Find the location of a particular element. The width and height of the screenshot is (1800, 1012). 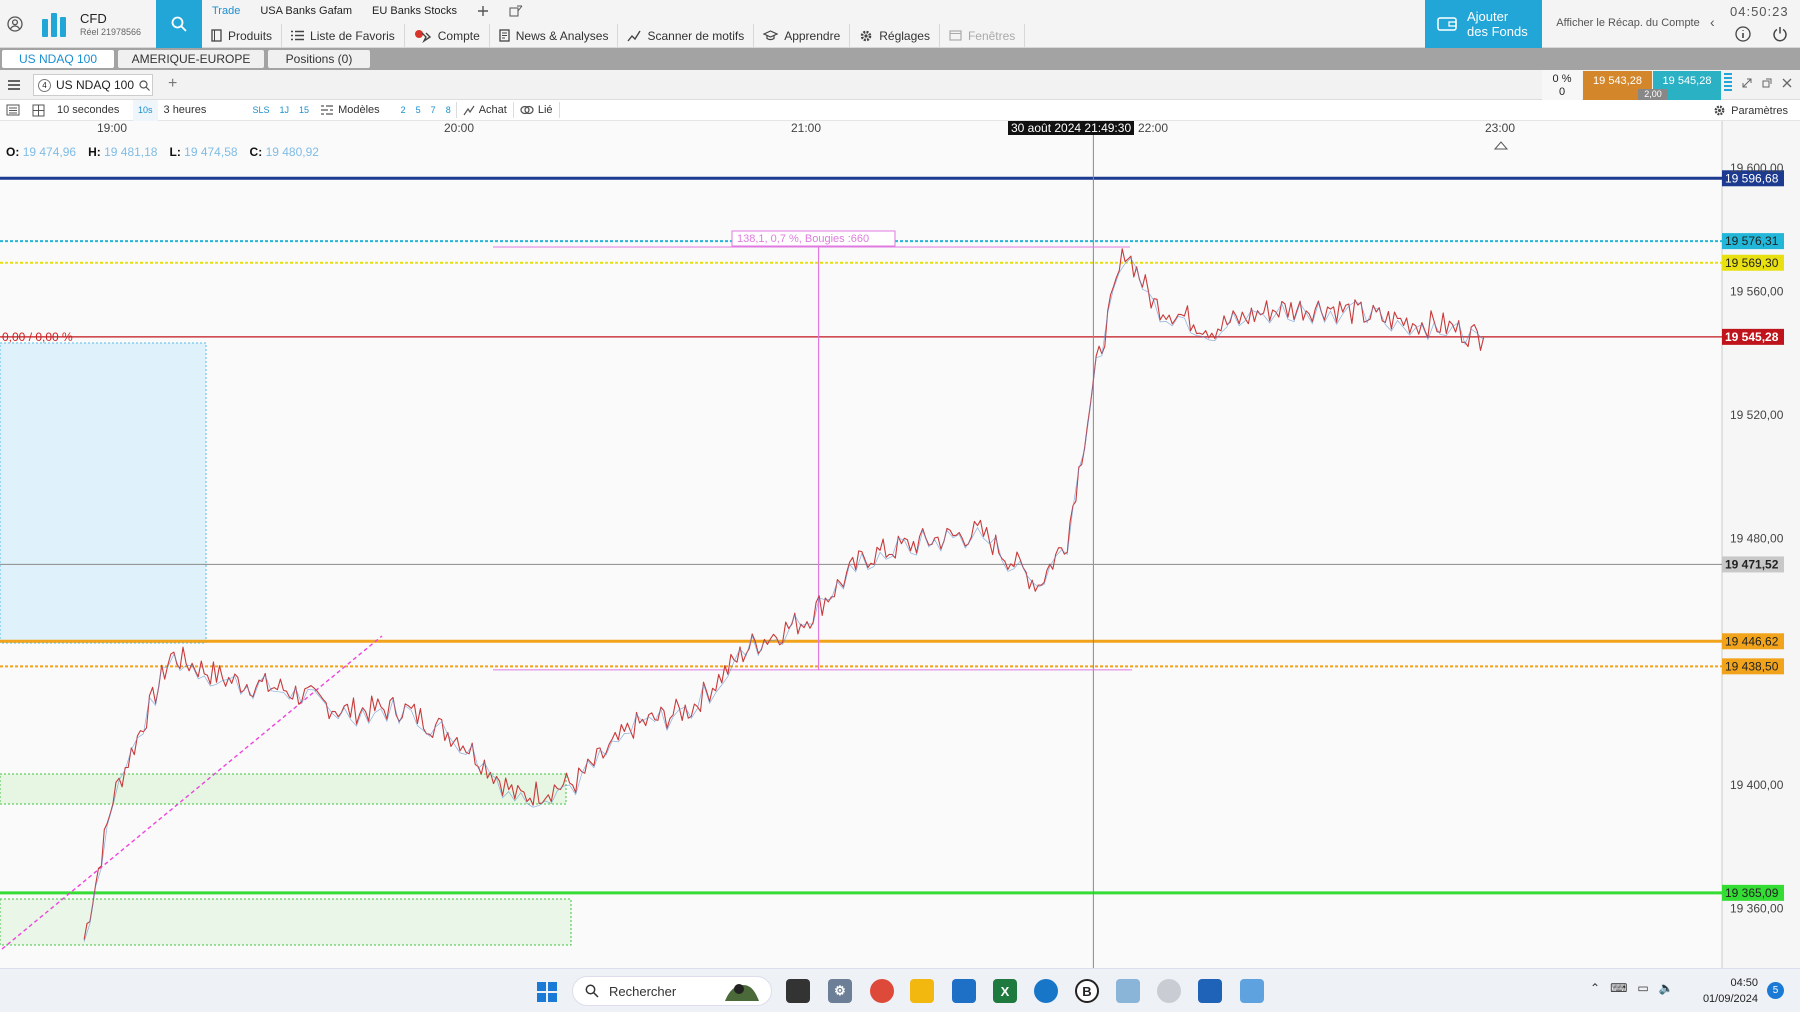

zone-blue is located at coordinates (103, 493).